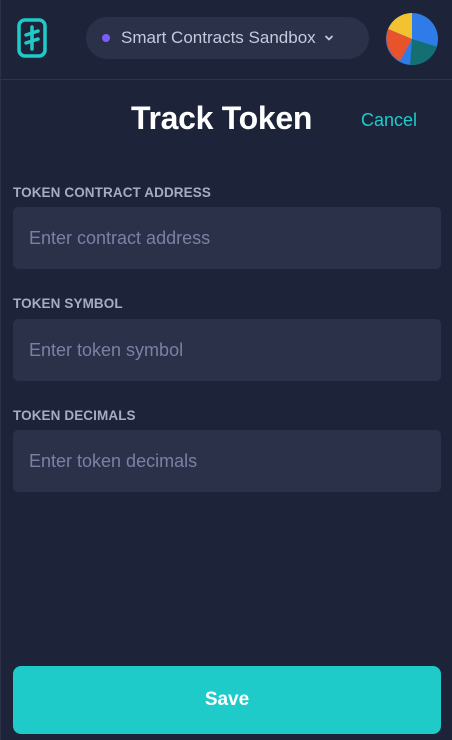  I want to click on network-name: Smart Contracts Sandbox, so click(218, 37).